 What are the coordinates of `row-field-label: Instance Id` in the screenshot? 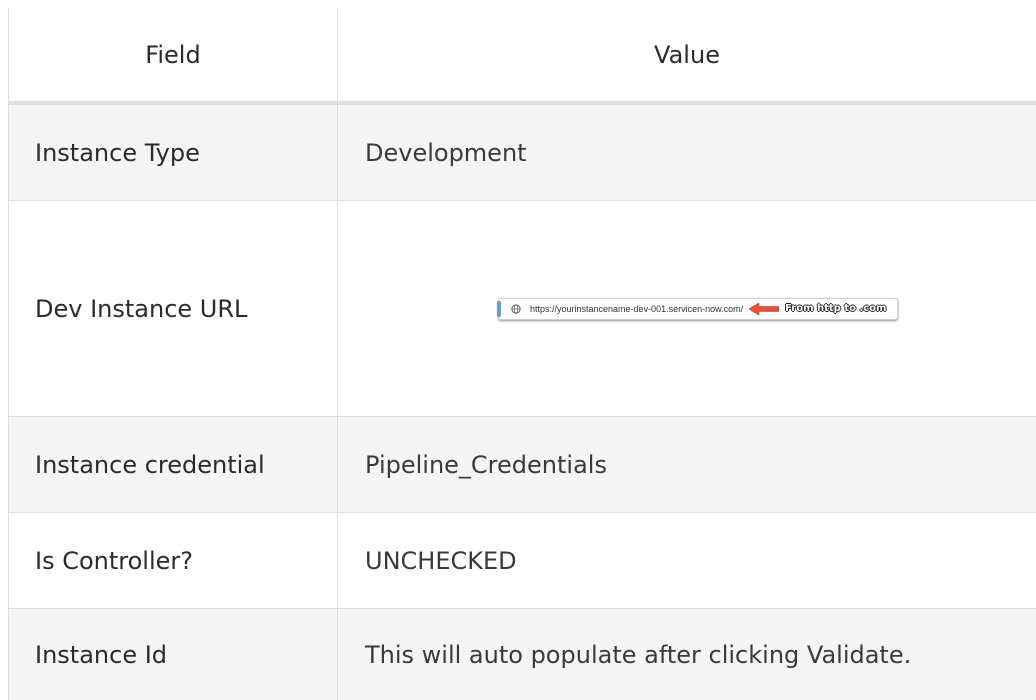 It's located at (101, 654).